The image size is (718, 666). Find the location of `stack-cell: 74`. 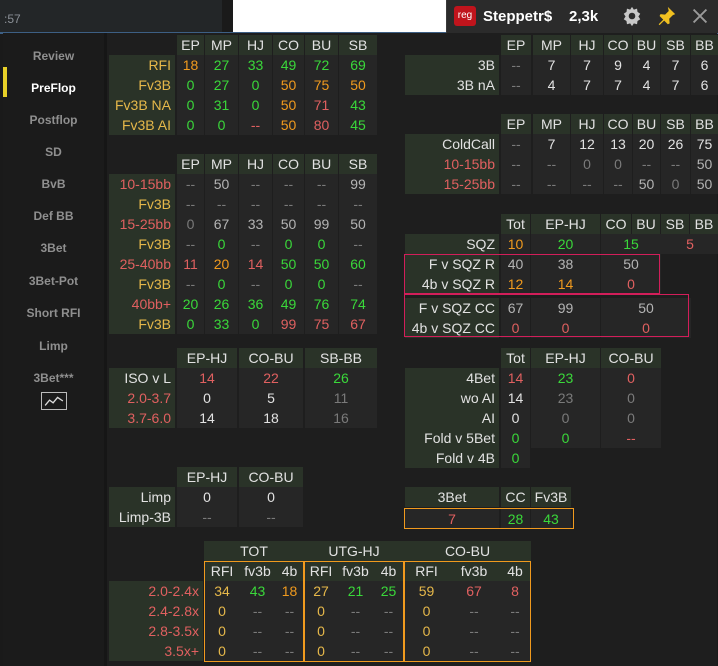

stack-cell: 74 is located at coordinates (358, 304).